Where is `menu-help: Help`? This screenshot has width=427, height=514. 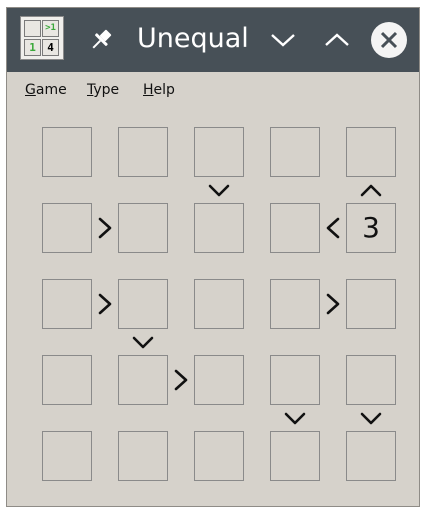
menu-help: Help is located at coordinates (159, 90).